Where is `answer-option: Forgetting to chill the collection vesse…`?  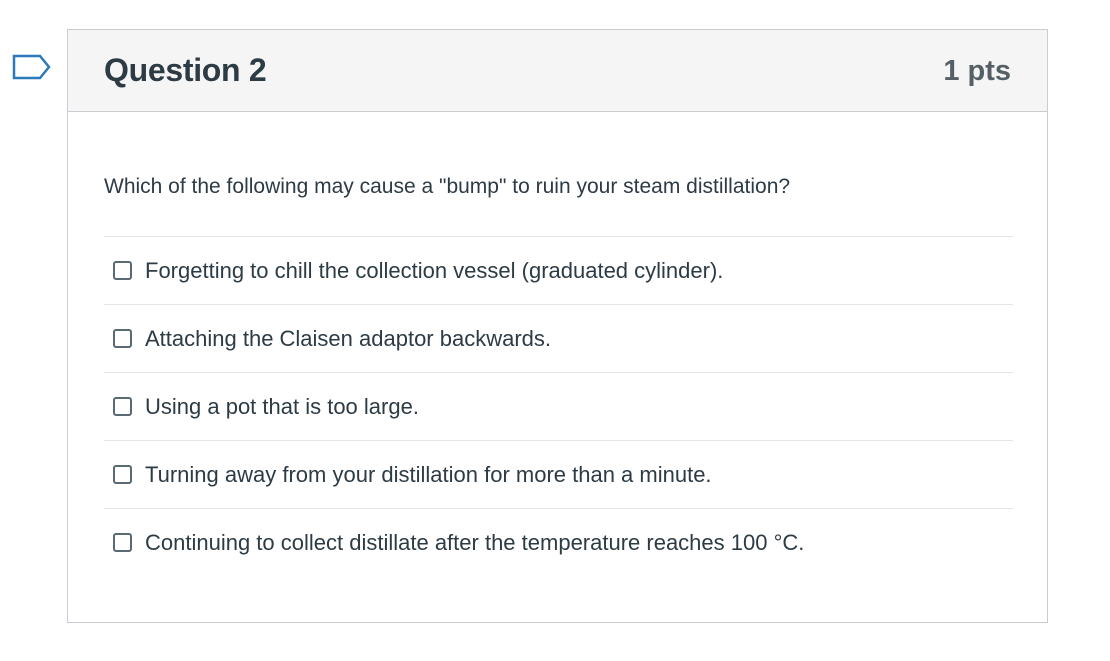
answer-option: Forgetting to chill the collection vesse… is located at coordinates (558, 271).